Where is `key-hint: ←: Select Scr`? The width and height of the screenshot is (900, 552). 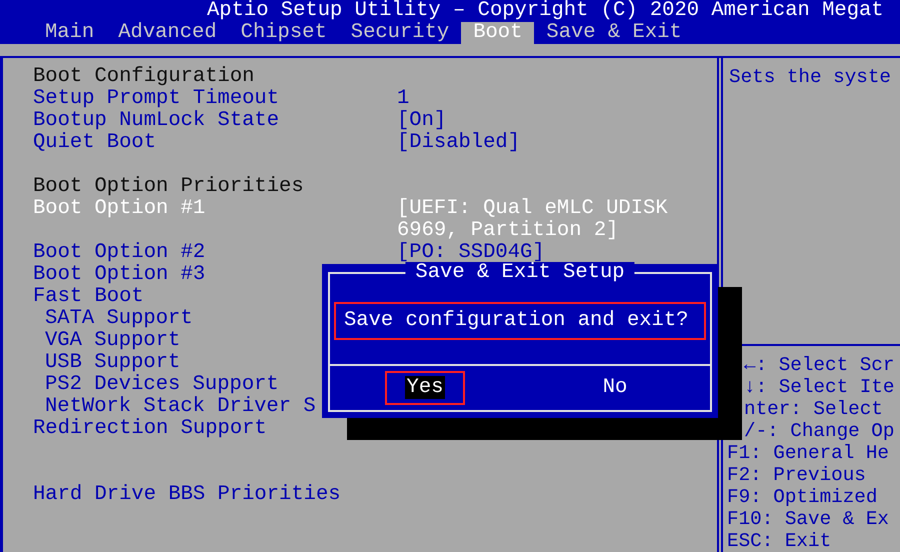
key-hint: ←: Select Scr is located at coordinates (819, 365).